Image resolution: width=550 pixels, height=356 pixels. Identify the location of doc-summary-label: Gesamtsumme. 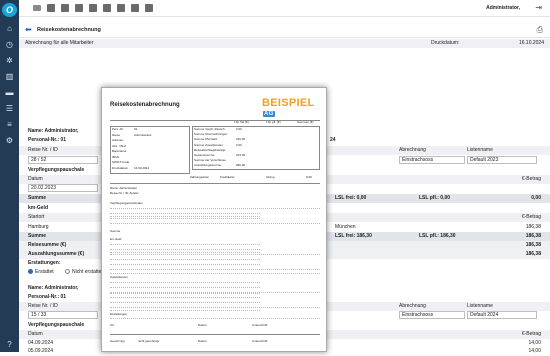
(204, 155).